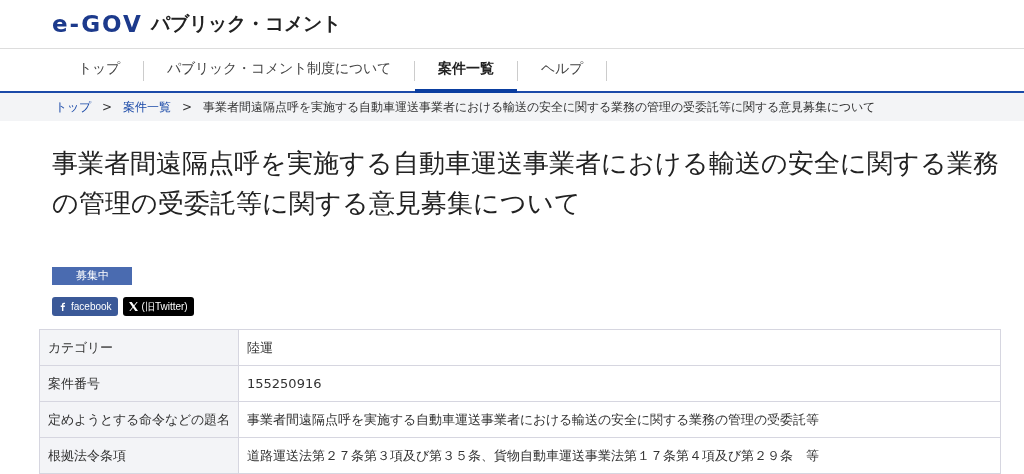 This screenshot has width=1024, height=474. I want to click on breadcrumb-link: 案件一覧, so click(147, 107).